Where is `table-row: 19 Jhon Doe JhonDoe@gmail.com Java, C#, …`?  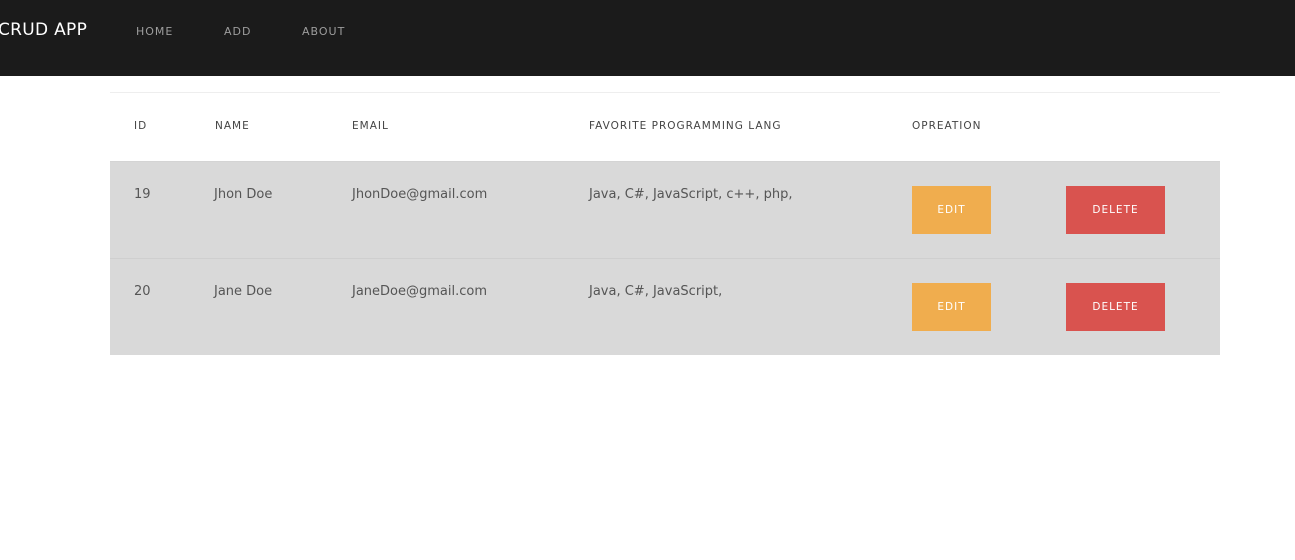
table-row: 19 Jhon Doe JhonDoe@gmail.com Java, C#, … is located at coordinates (665, 210).